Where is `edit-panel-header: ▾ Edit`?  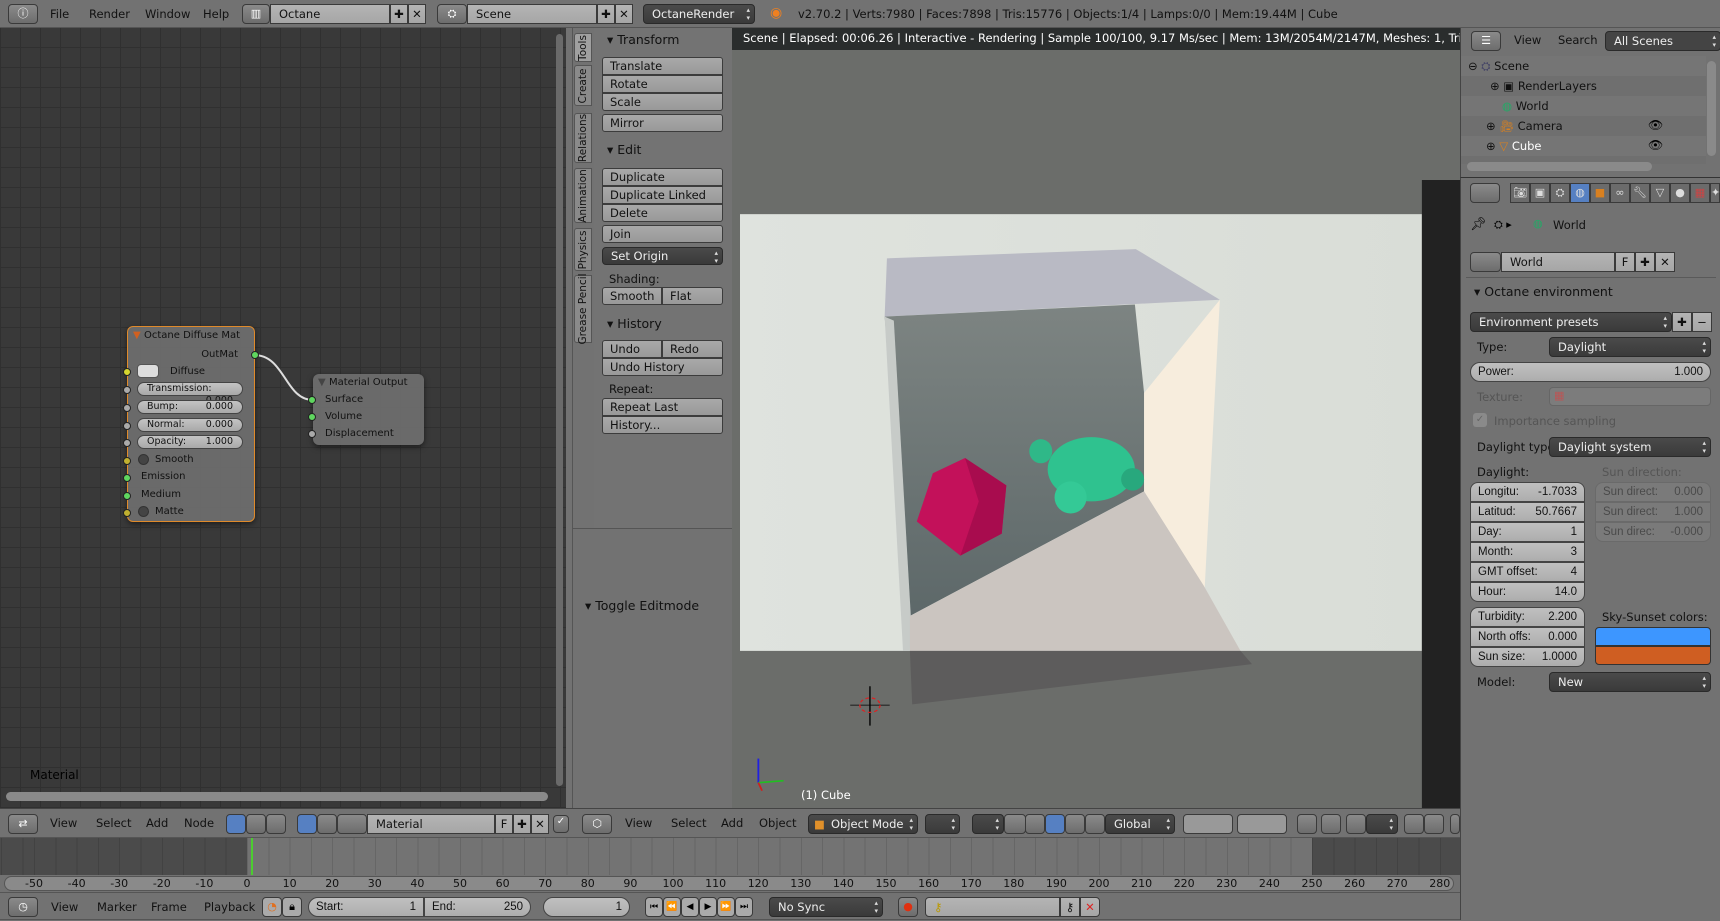
edit-panel-header: ▾ Edit is located at coordinates (624, 149).